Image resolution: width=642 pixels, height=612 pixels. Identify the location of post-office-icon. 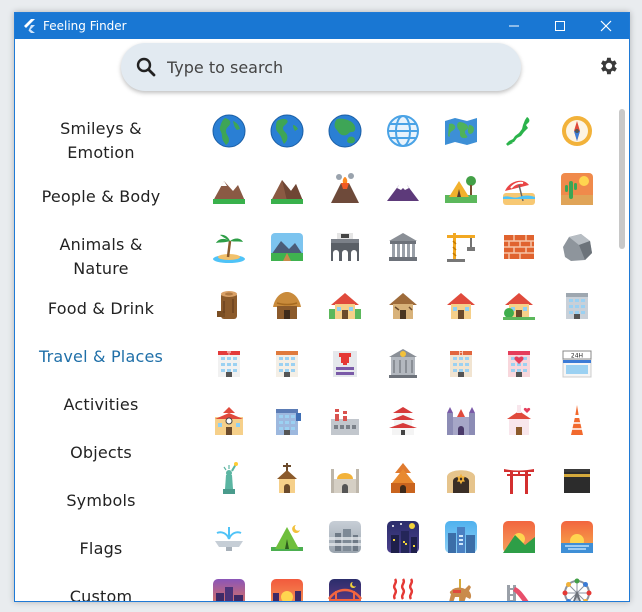
(287, 363).